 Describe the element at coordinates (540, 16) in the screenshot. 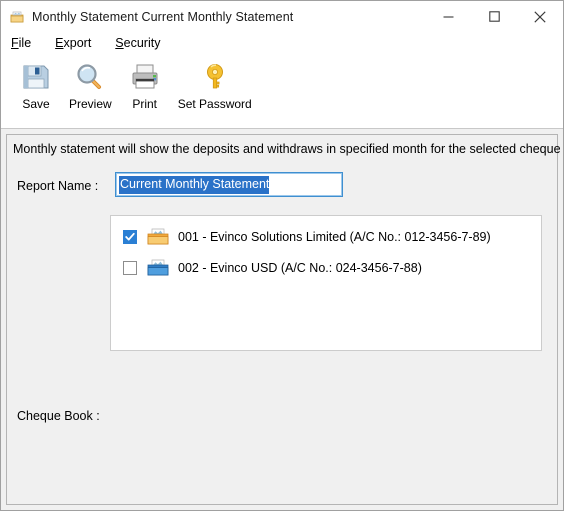

I see `close-button` at that location.